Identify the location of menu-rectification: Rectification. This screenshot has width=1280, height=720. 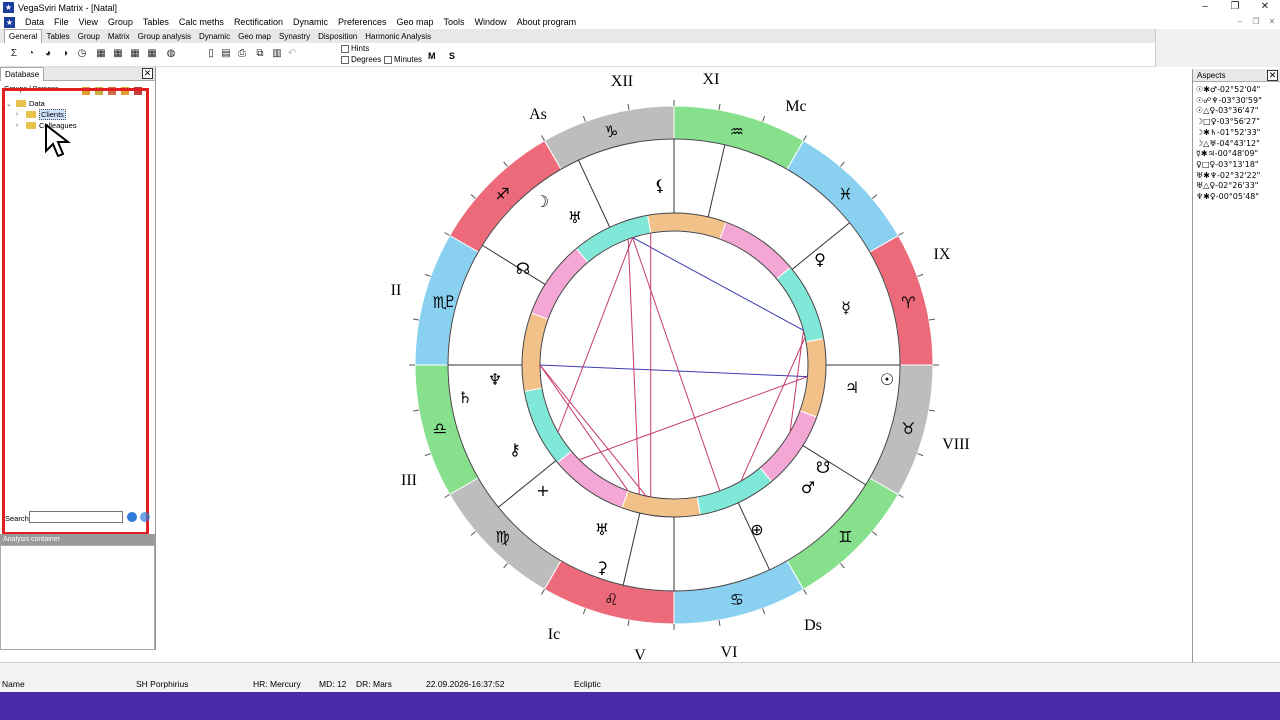
(258, 22).